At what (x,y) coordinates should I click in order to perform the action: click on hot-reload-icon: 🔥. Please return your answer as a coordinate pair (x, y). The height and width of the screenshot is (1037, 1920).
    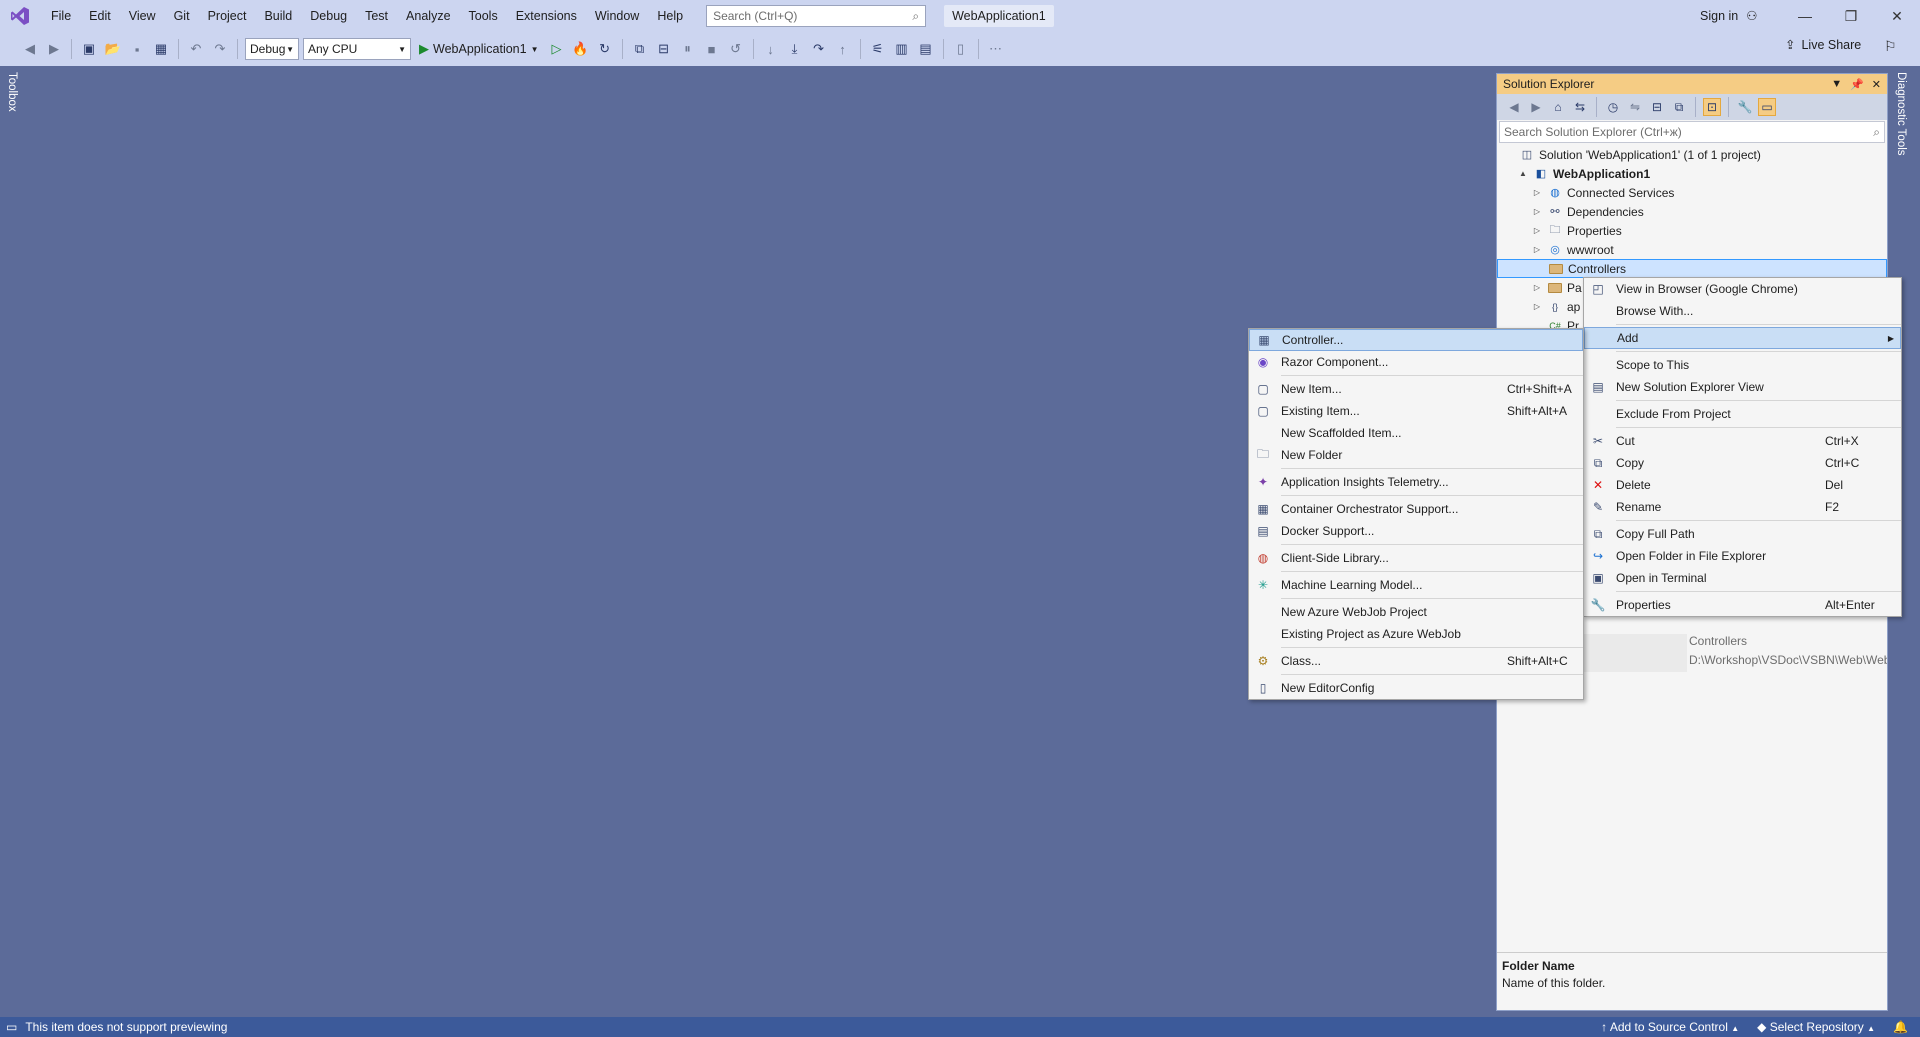
    Looking at the image, I should click on (581, 49).